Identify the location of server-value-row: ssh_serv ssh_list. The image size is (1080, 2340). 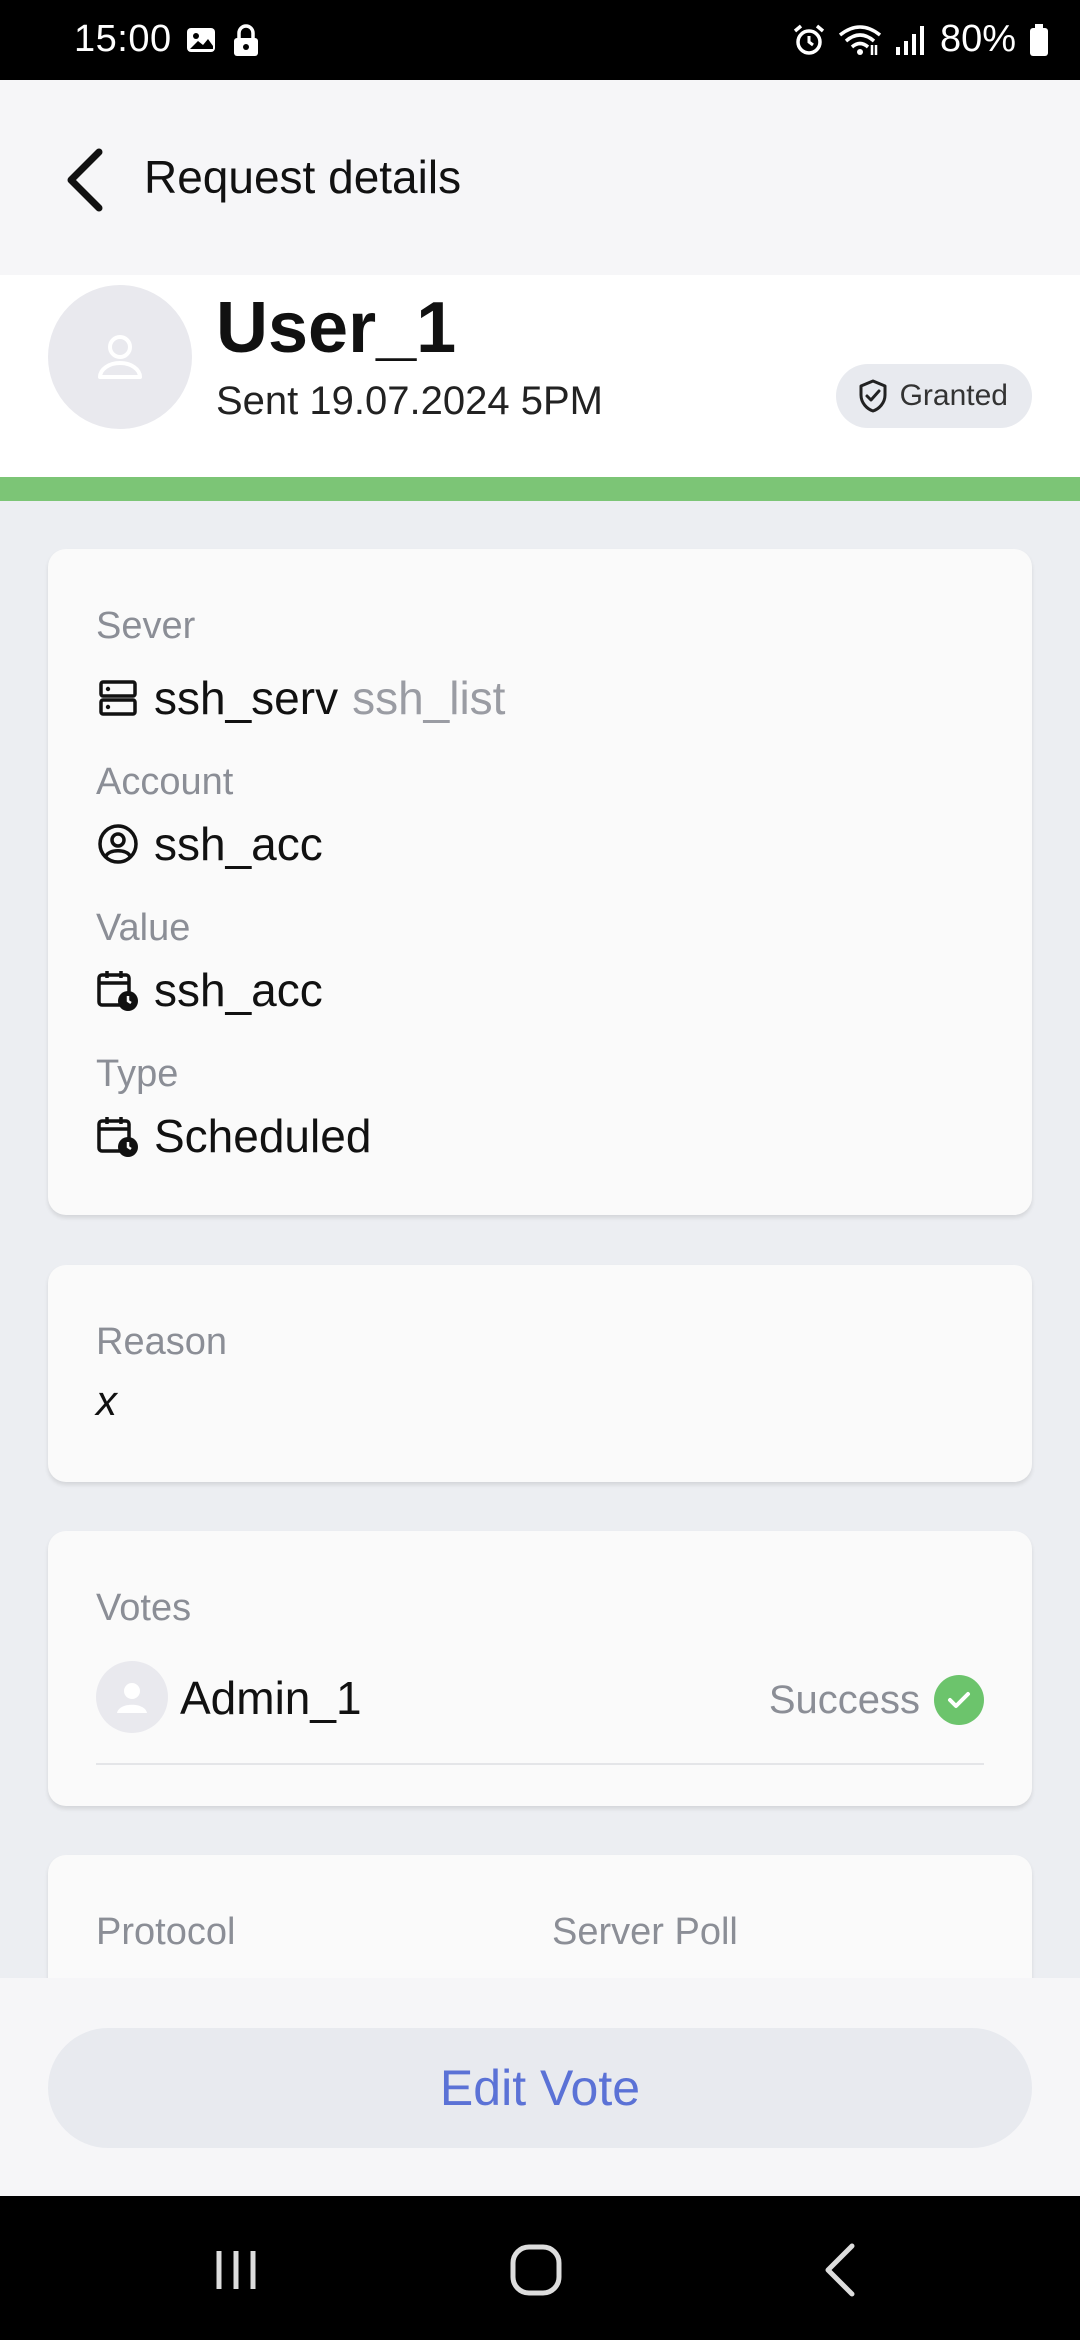
(300, 698).